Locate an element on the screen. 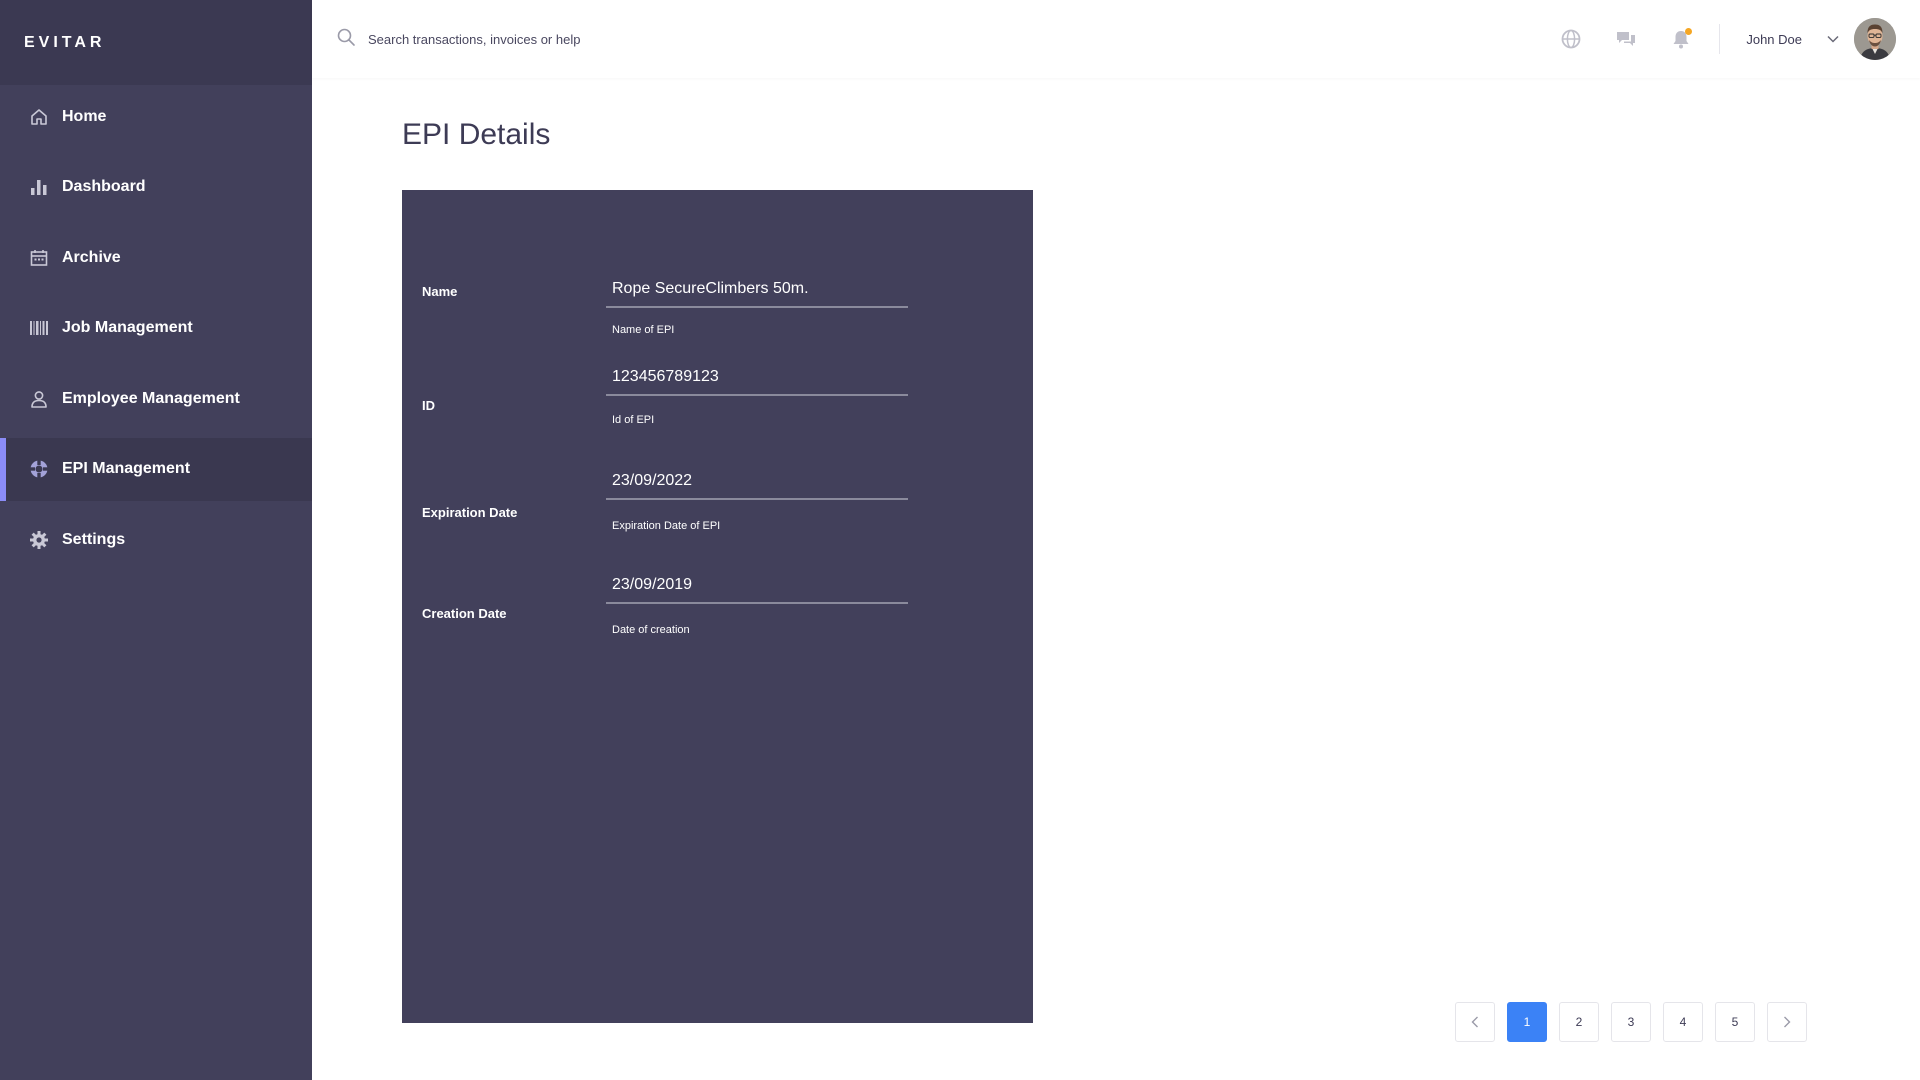 This screenshot has height=1080, width=1920. search-bar is located at coordinates (532, 39).